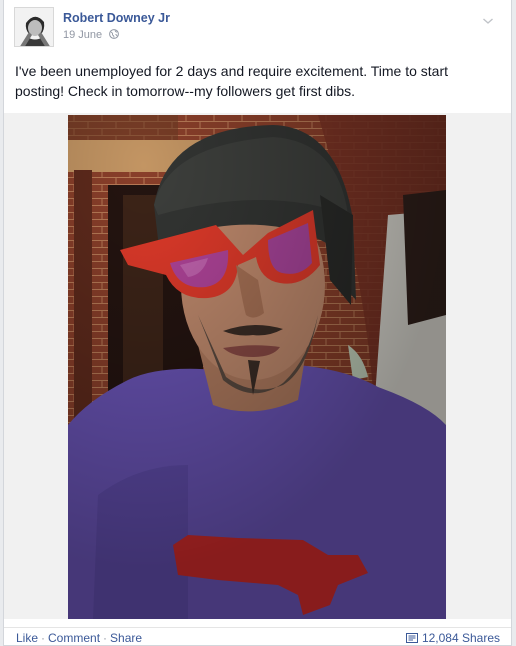 This screenshot has width=516, height=646. I want to click on post-header: Robert Downey Jr 19 June, so click(259, 27).